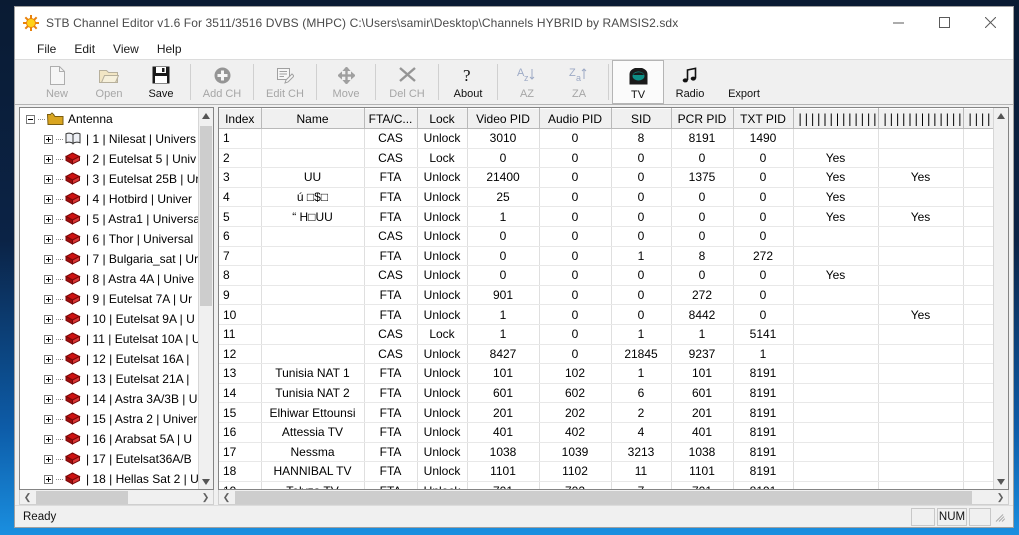  Describe the element at coordinates (641, 393) in the screenshot. I see `cell-sid: 6` at that location.